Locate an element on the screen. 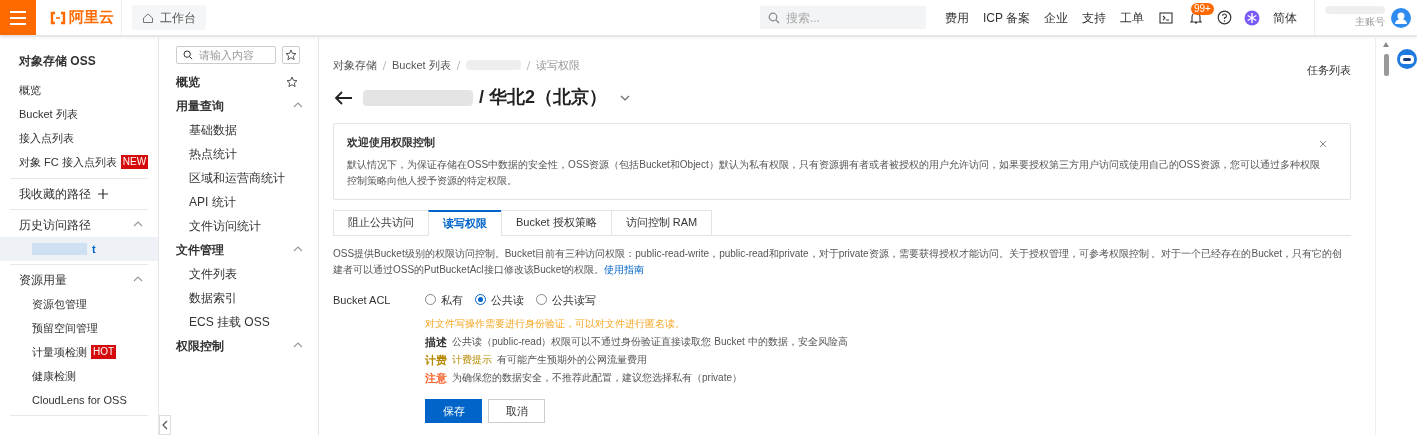 The image size is (1417, 435). nav-group-title: 用量查询 is located at coordinates (200, 106).